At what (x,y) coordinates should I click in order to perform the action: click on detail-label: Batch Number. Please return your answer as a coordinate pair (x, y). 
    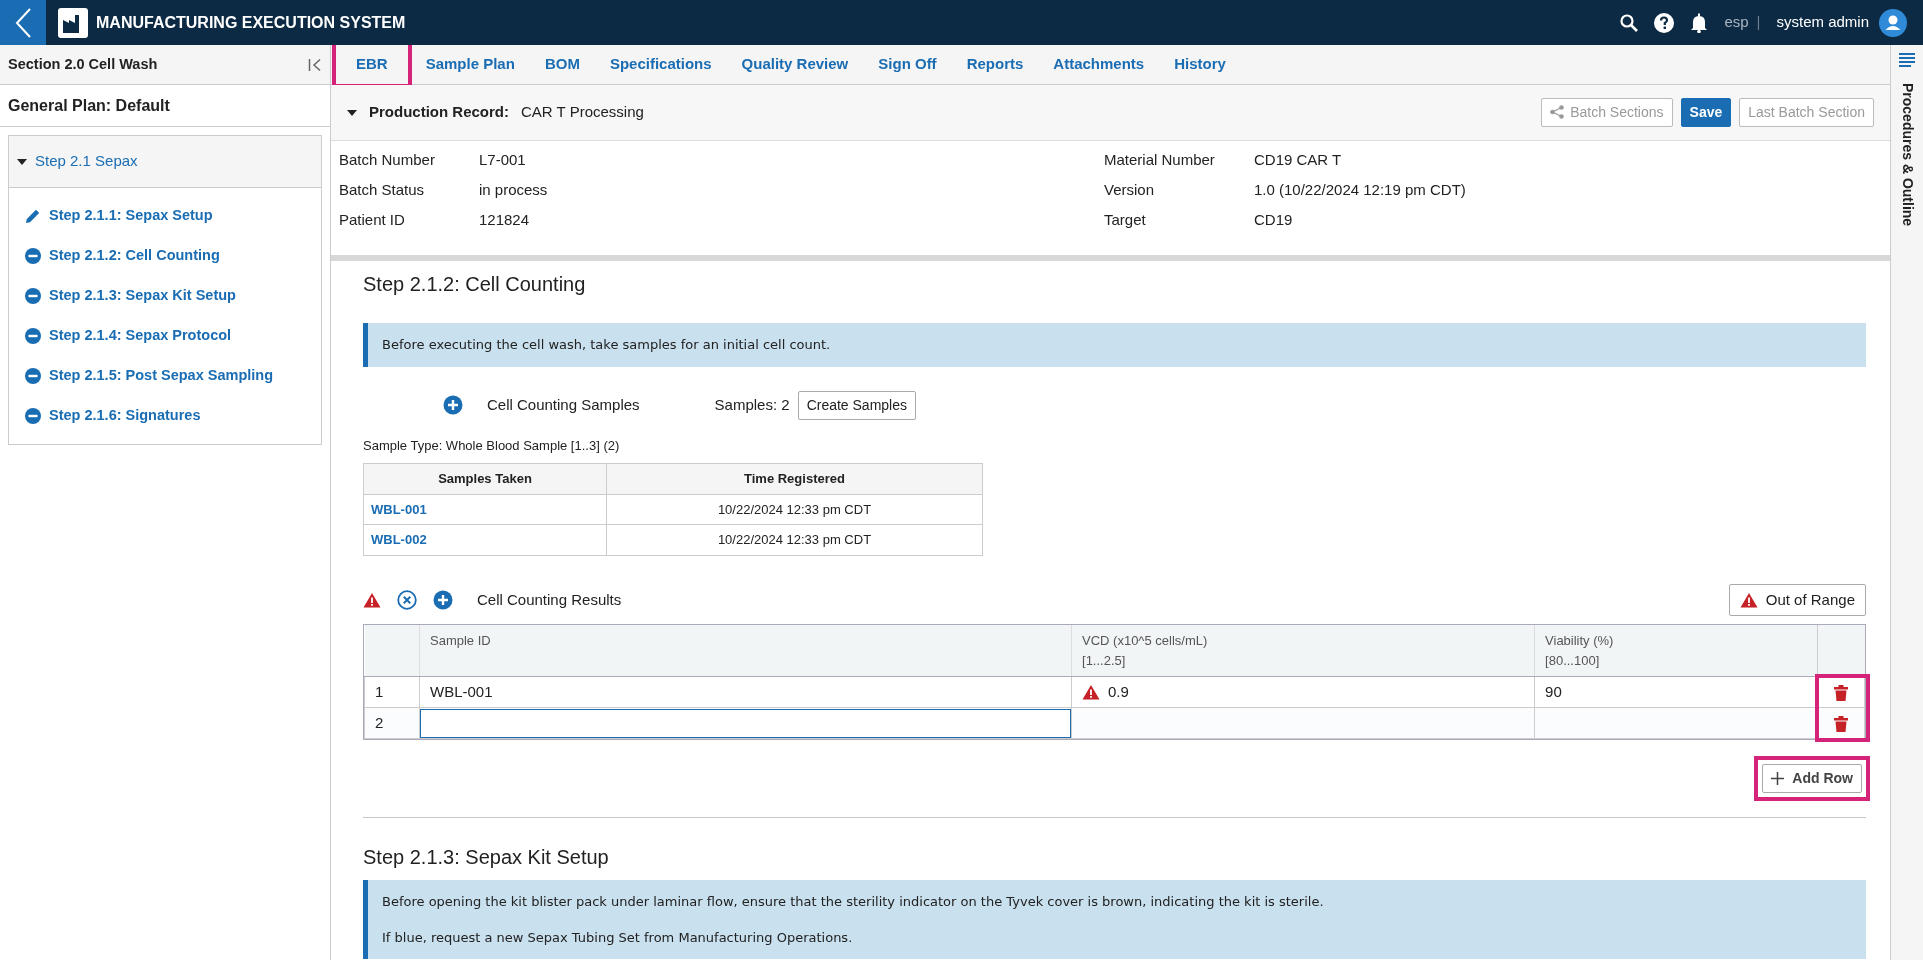
    Looking at the image, I should click on (387, 160).